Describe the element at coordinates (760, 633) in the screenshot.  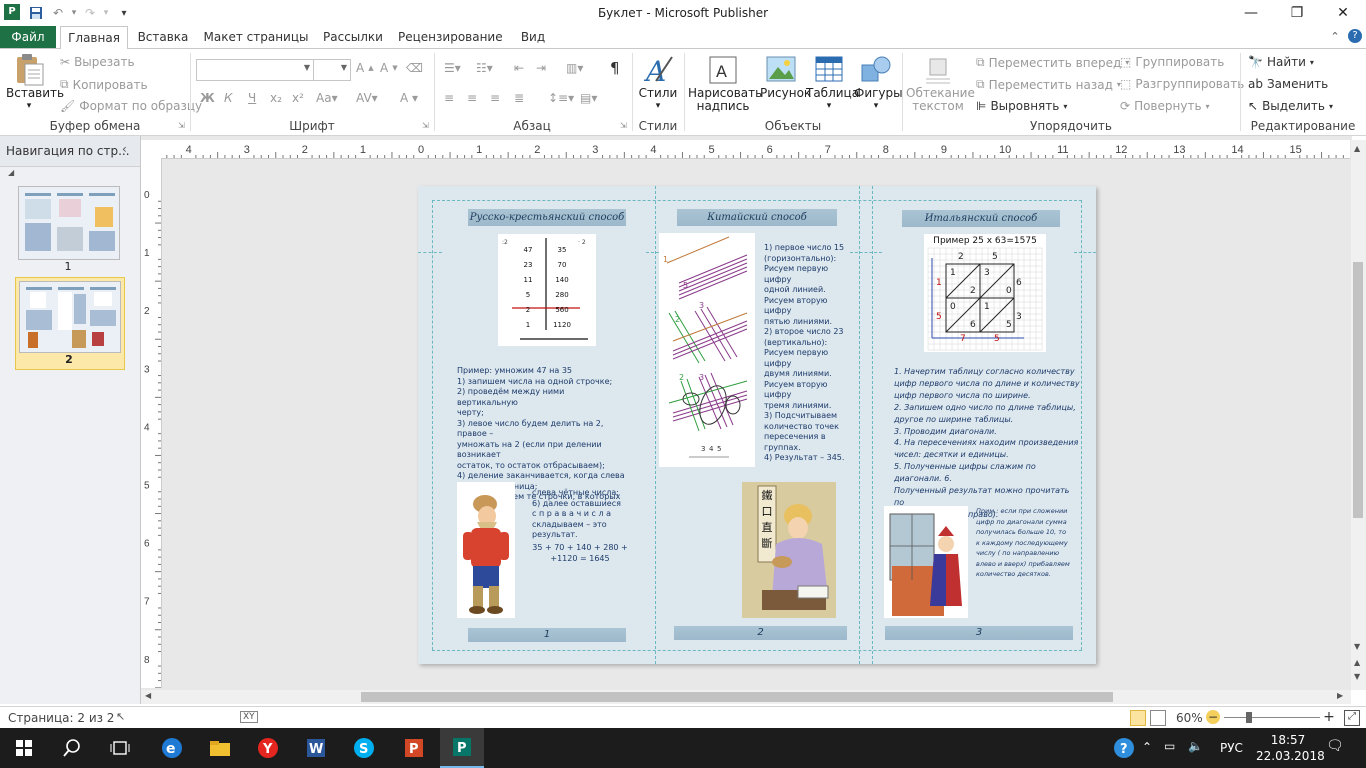
I see `col2-footer: 2` at that location.